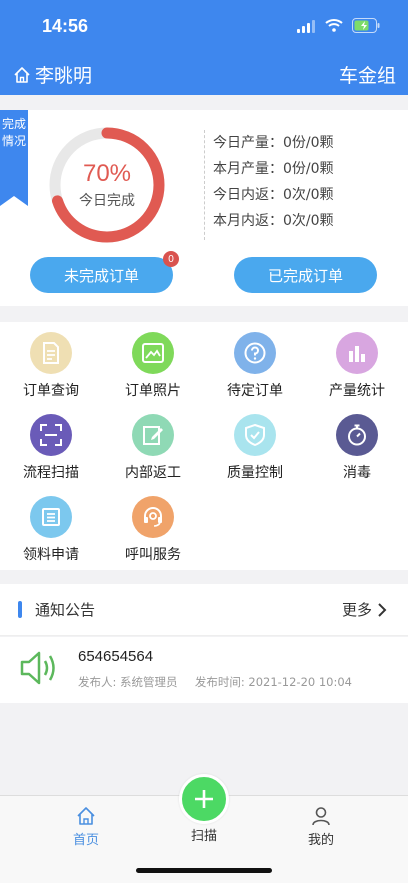 This screenshot has height=883, width=408. I want to click on menu-label: 订单查询, so click(51, 391).